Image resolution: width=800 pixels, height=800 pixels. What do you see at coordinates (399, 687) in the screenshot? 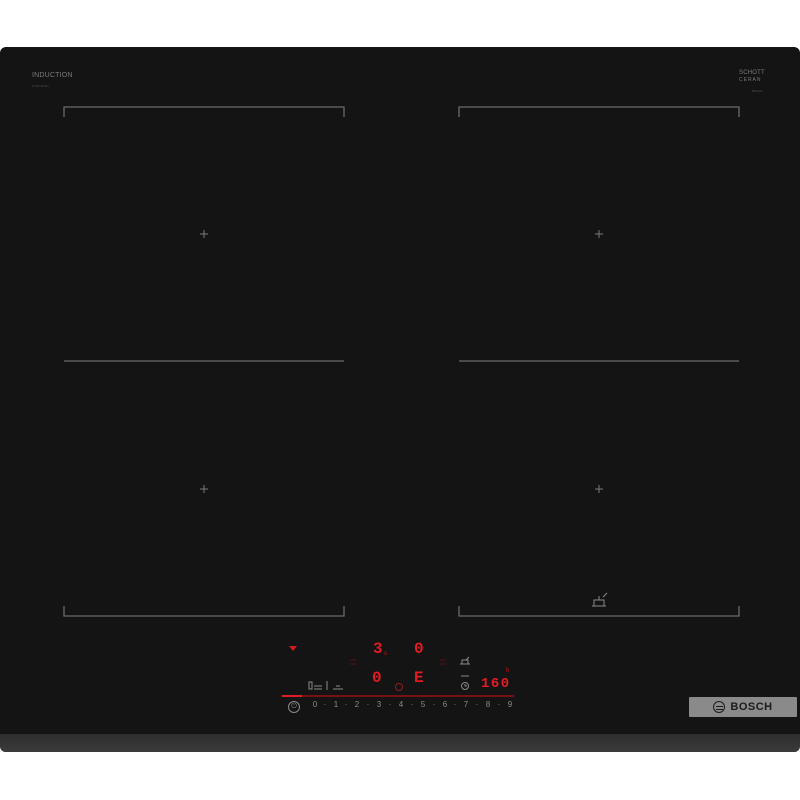
I see `lock-icon` at bounding box center [399, 687].